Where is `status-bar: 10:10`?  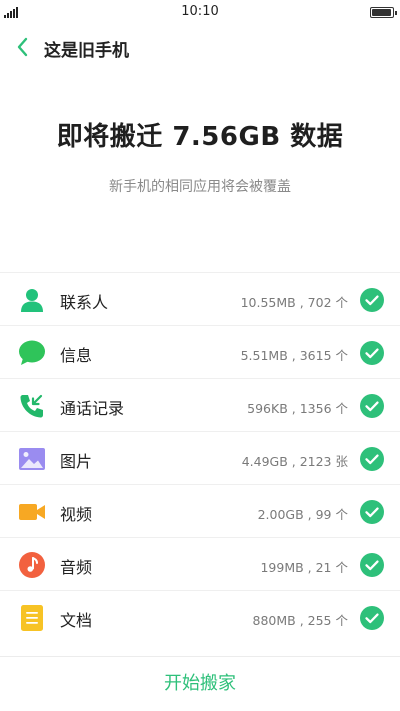 status-bar: 10:10 is located at coordinates (200, 12).